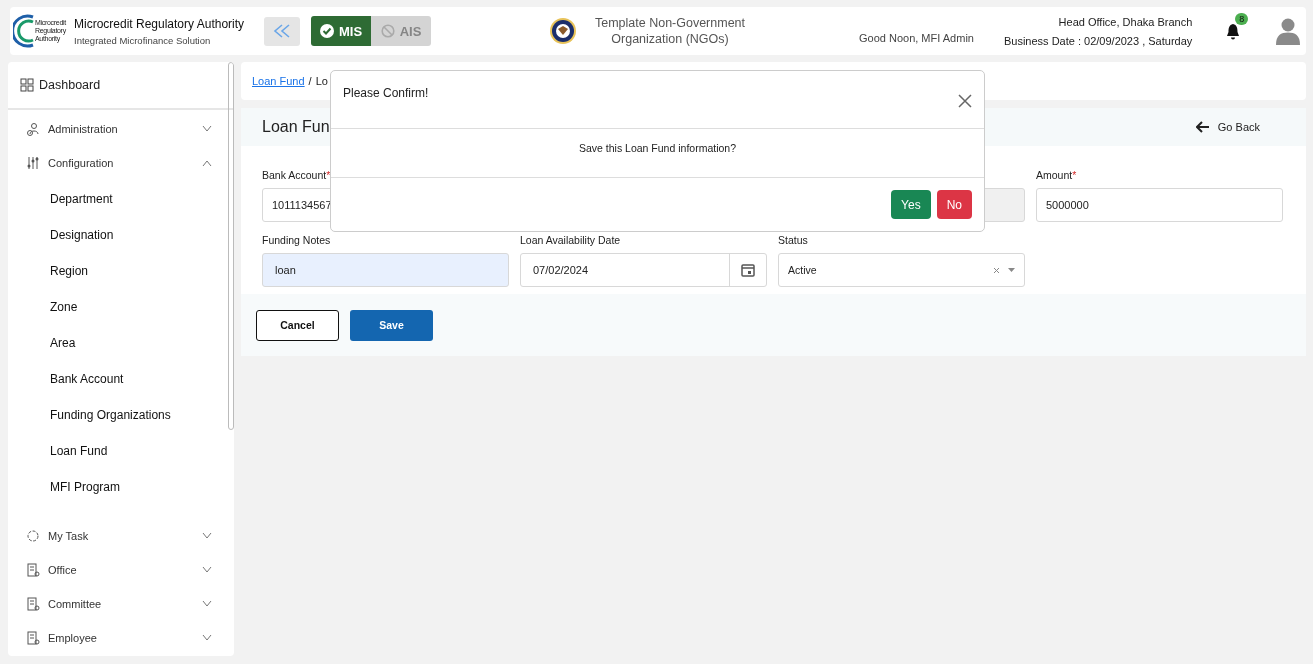 The height and width of the screenshot is (664, 1313). Describe the element at coordinates (385, 270) in the screenshot. I see `input-field: loan` at that location.